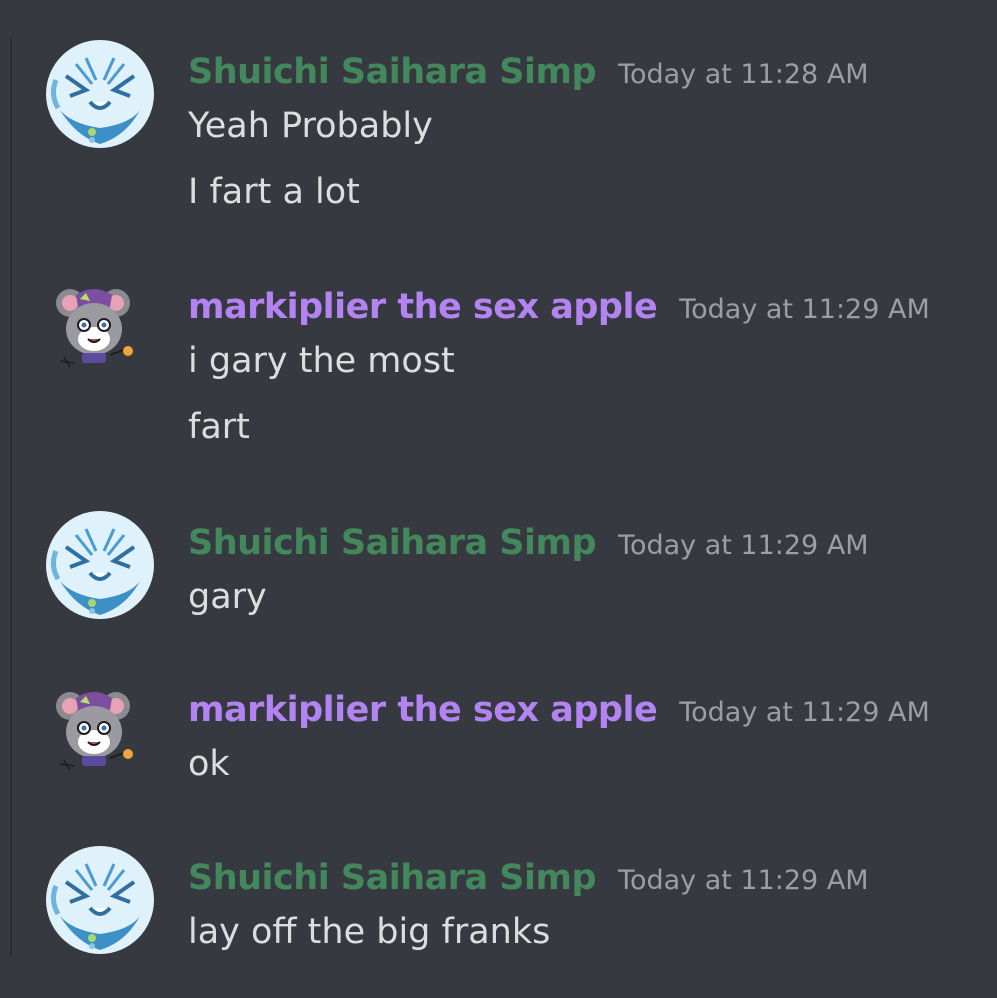 The image size is (997, 998). What do you see at coordinates (369, 932) in the screenshot?
I see `message-text: lay off the big franks` at bounding box center [369, 932].